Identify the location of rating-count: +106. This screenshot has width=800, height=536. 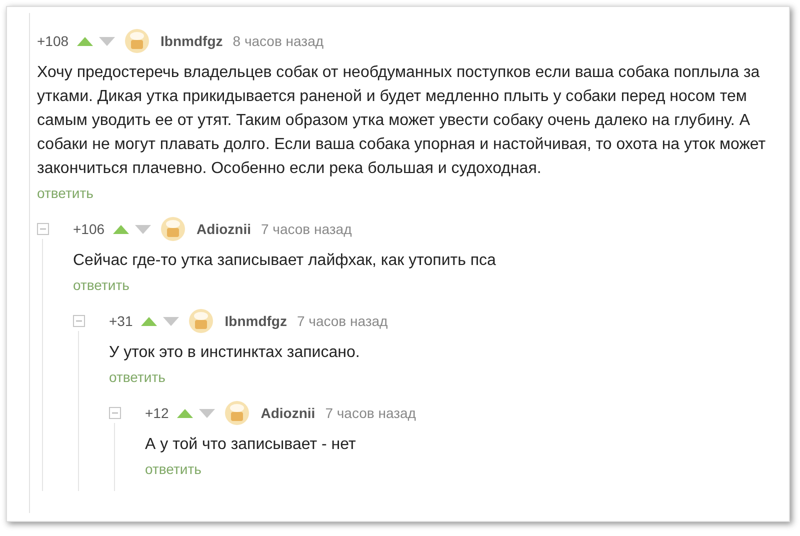
(89, 229).